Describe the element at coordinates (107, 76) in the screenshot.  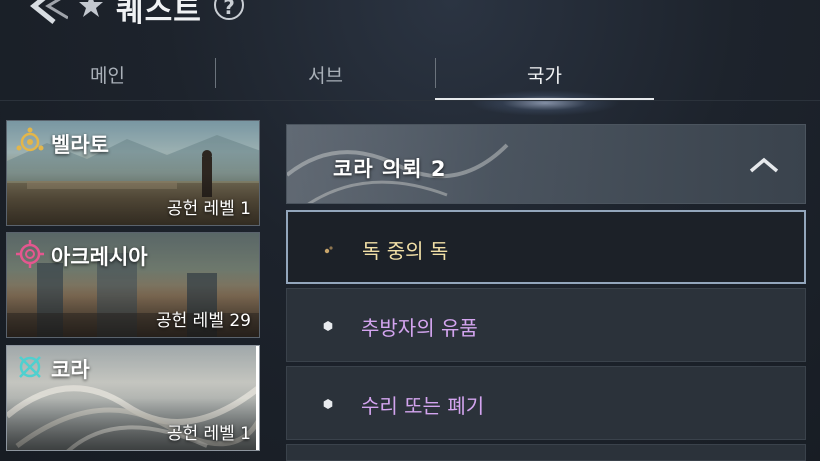
I see `tab-main: 메인` at that location.